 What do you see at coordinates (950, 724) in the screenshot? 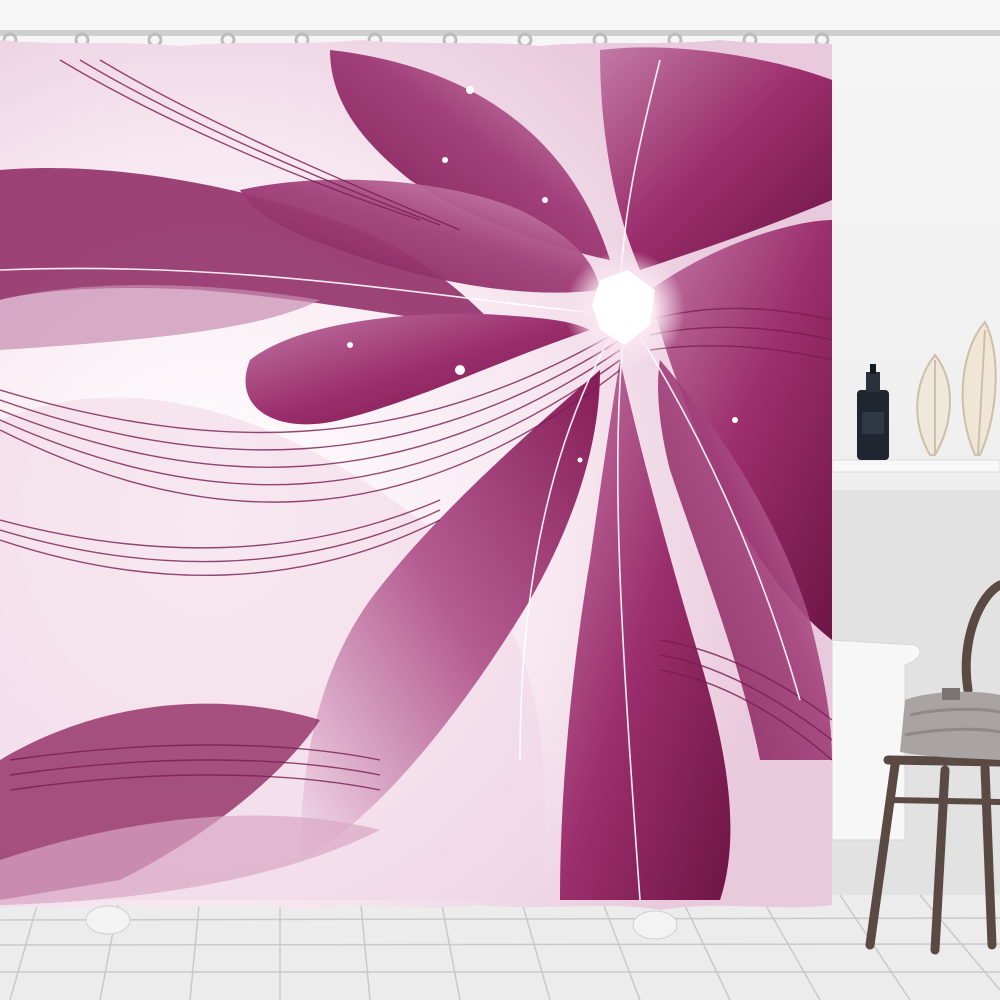
I see `towel-icon` at bounding box center [950, 724].